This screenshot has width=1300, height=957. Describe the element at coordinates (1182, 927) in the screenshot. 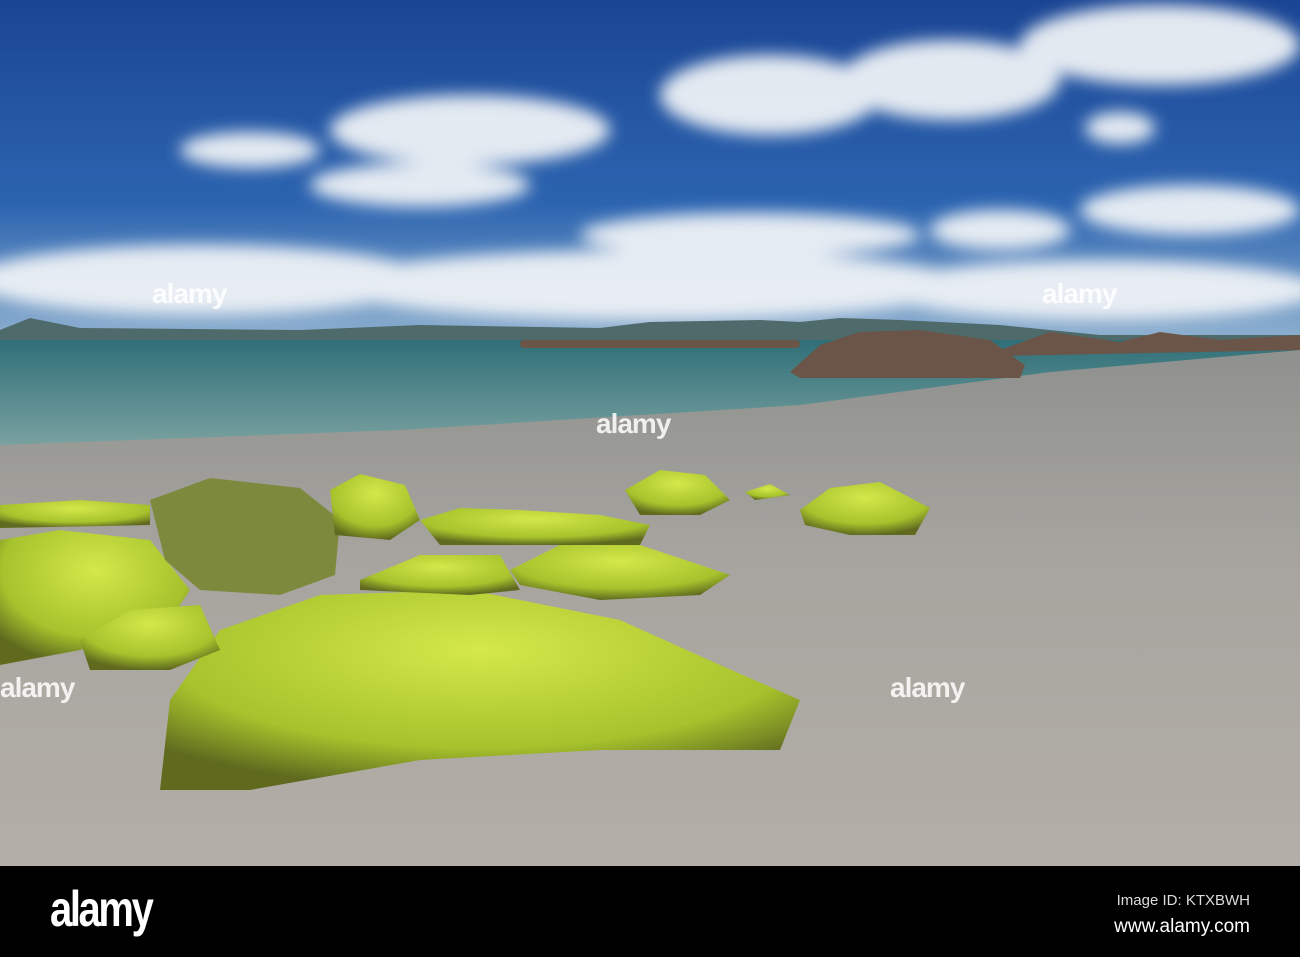

I see `website-link: www.alamy.com` at that location.